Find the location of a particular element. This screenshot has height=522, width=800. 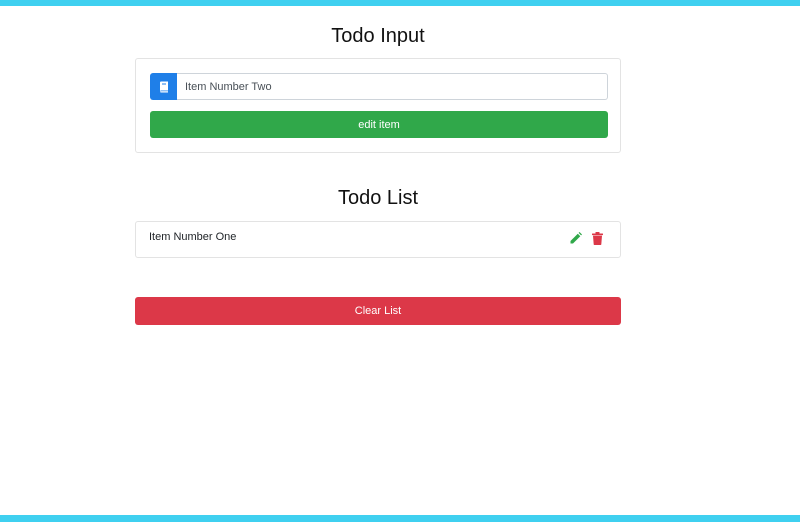

pencil-icon is located at coordinates (575, 238).